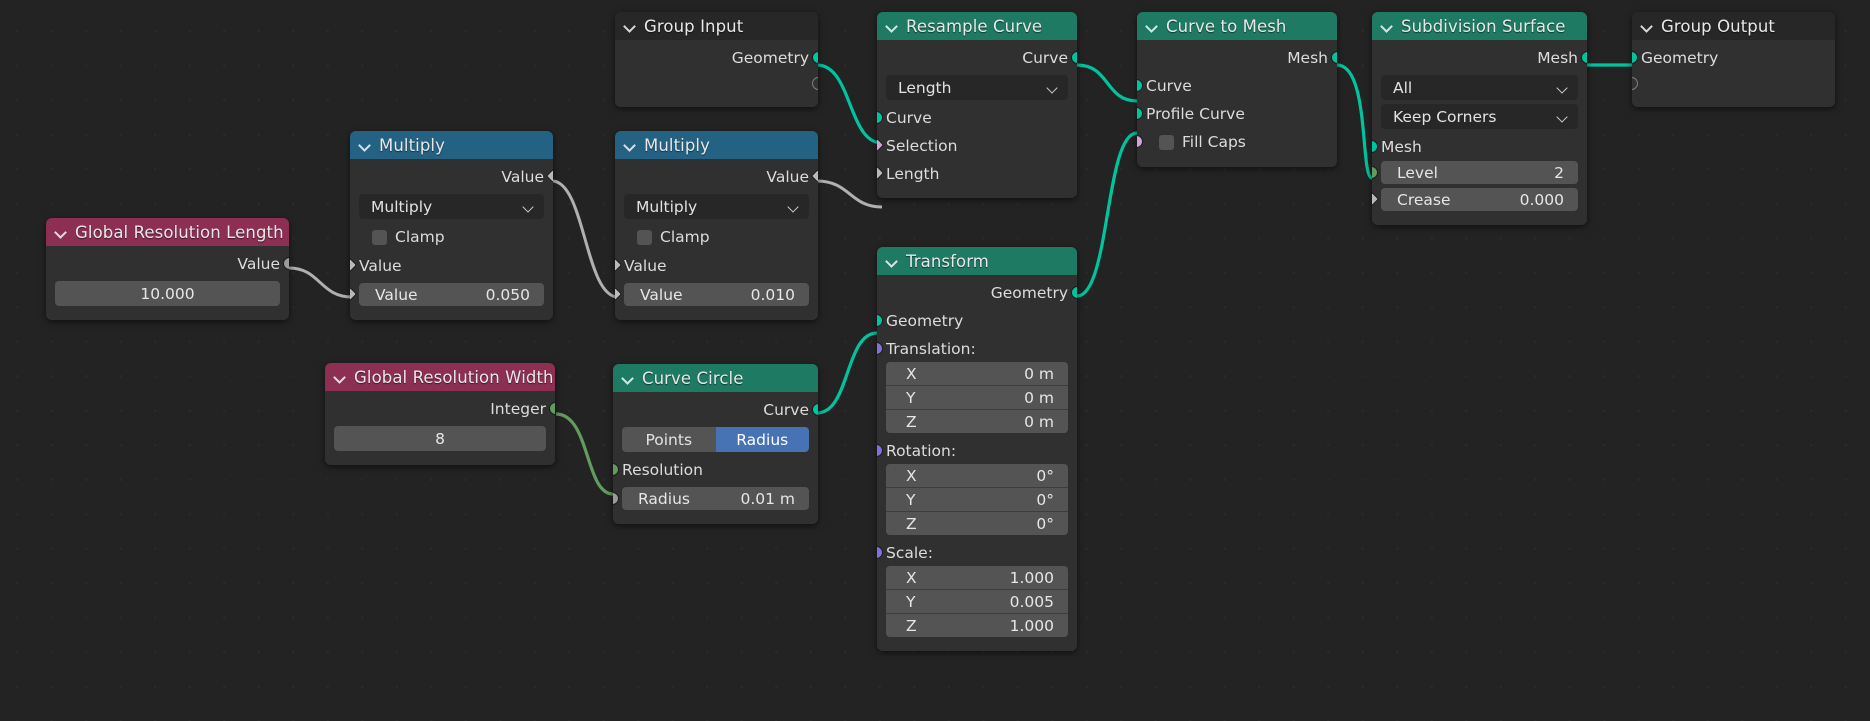 This screenshot has width=1870, height=721. Describe the element at coordinates (1479, 199) in the screenshot. I see `crease-field: Crease 0.000` at that location.